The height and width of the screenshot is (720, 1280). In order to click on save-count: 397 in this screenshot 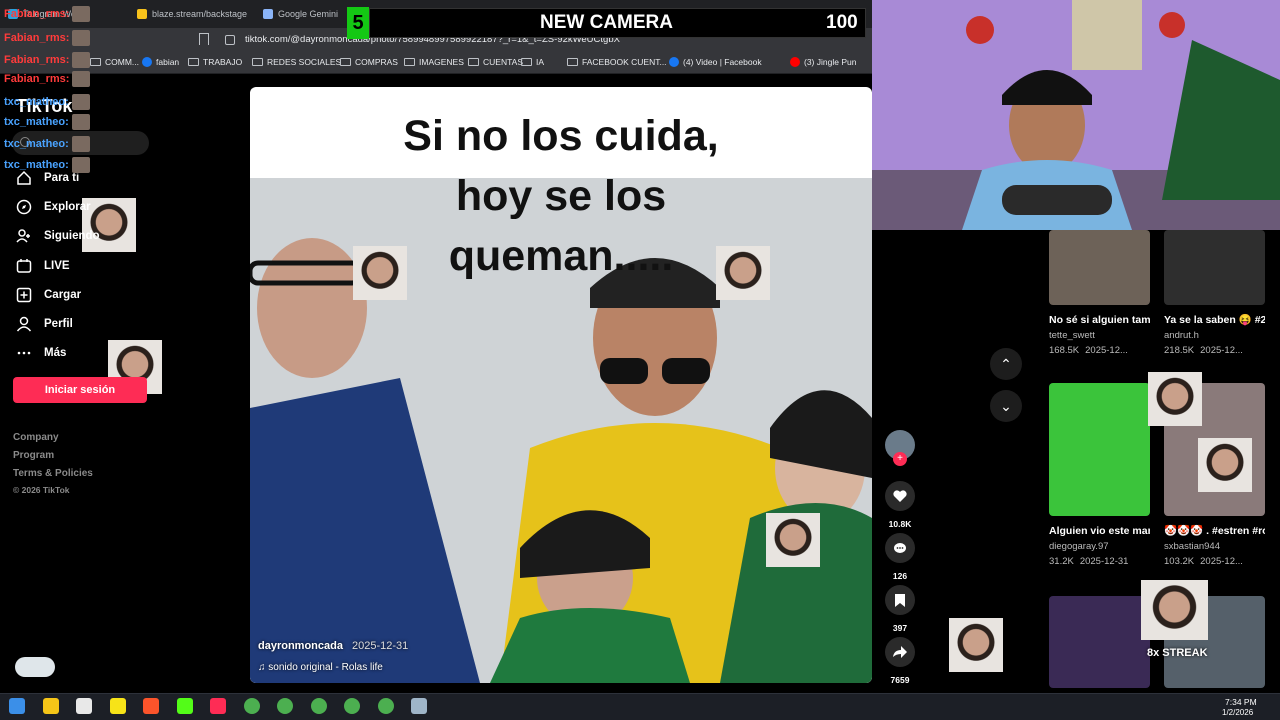, I will do `click(900, 628)`.